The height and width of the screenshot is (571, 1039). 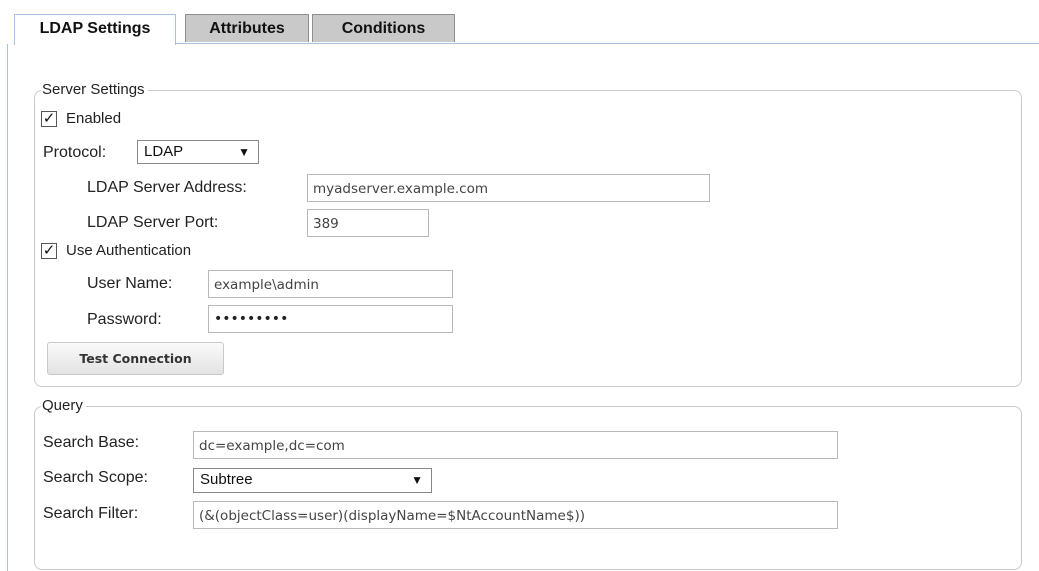 What do you see at coordinates (94, 118) in the screenshot?
I see `enabled-label: Enabled` at bounding box center [94, 118].